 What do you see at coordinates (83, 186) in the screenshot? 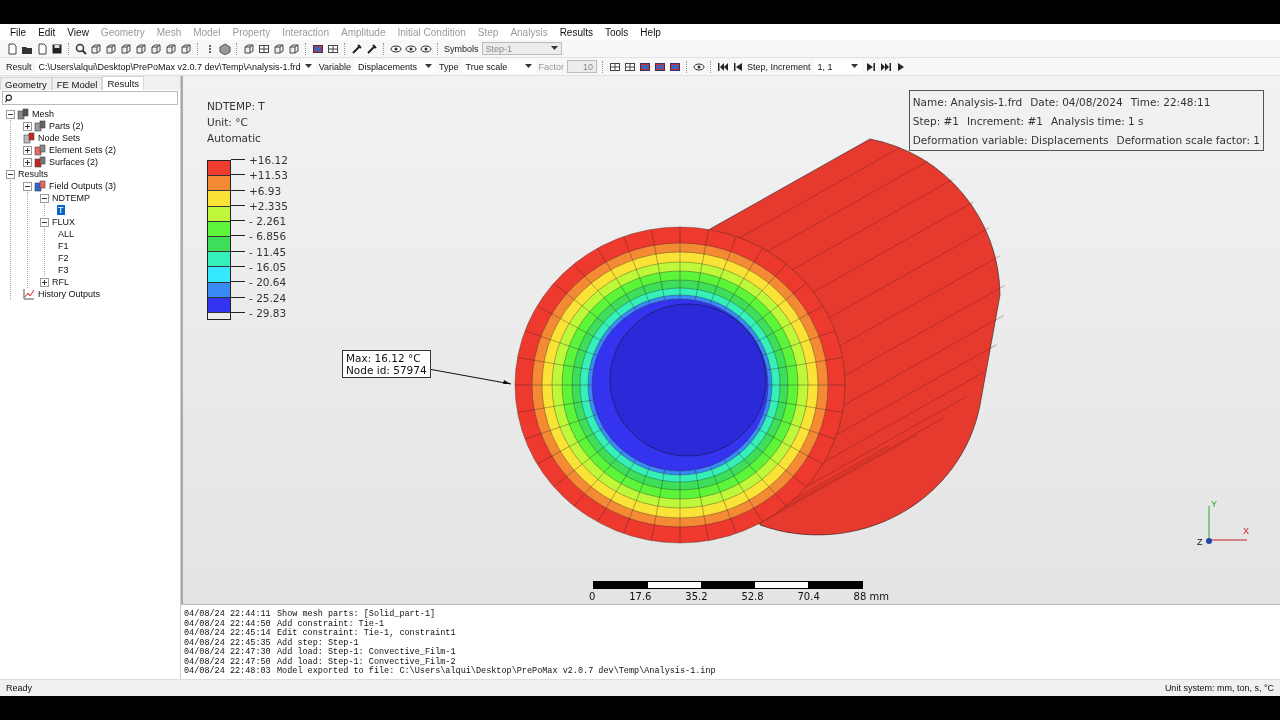
I see `tree-item: Field Outputs (3)` at bounding box center [83, 186].